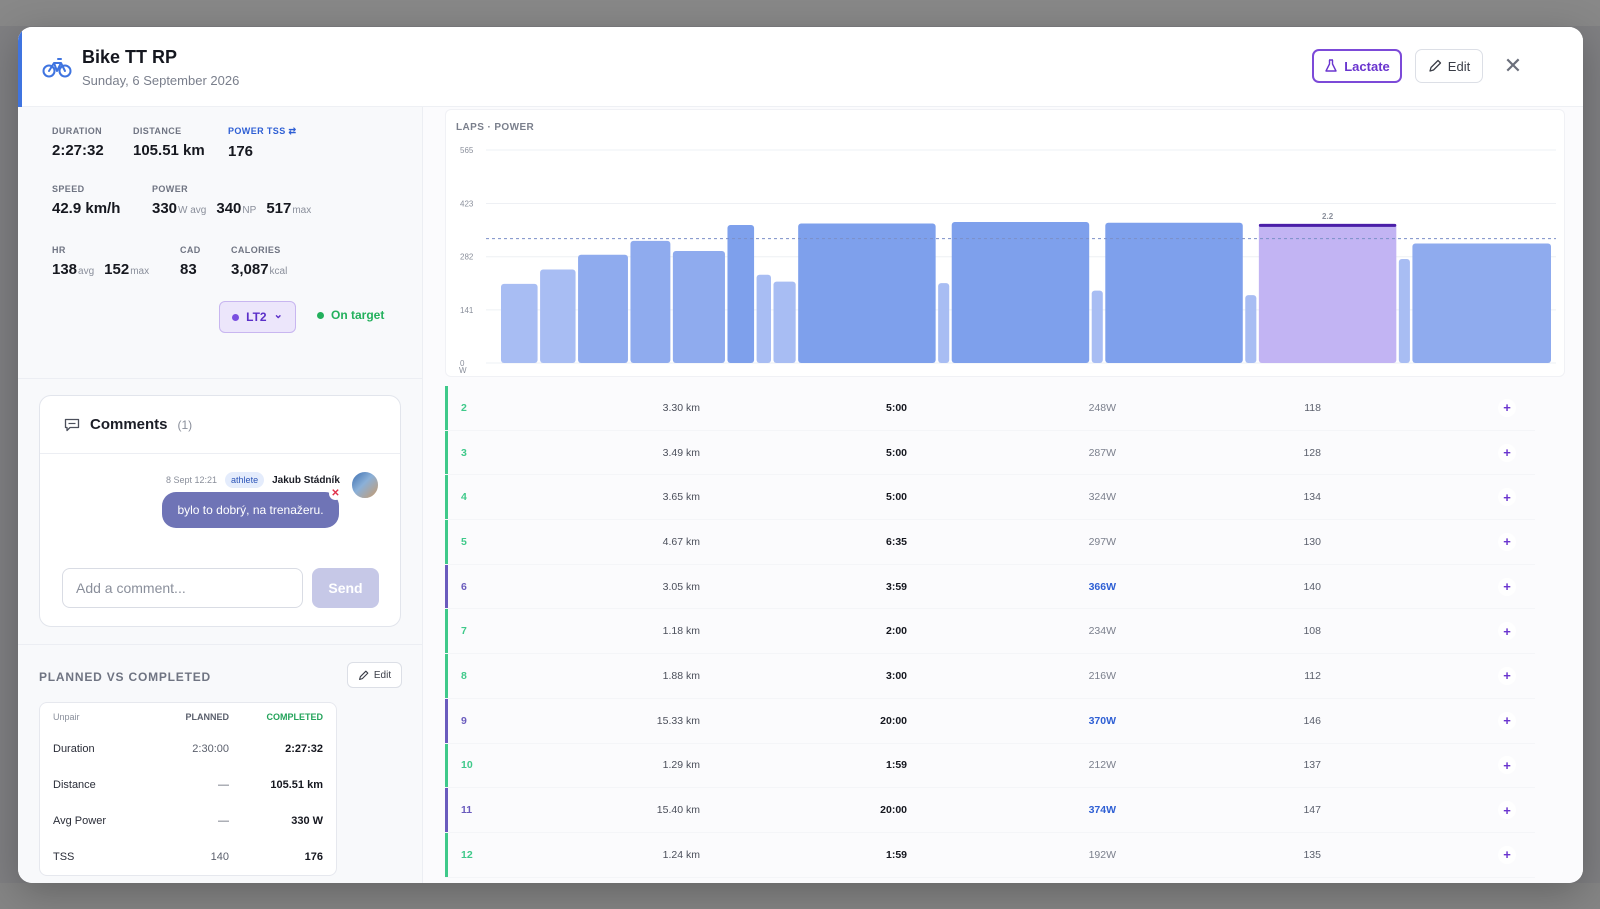  I want to click on lap-number: 3, so click(464, 452).